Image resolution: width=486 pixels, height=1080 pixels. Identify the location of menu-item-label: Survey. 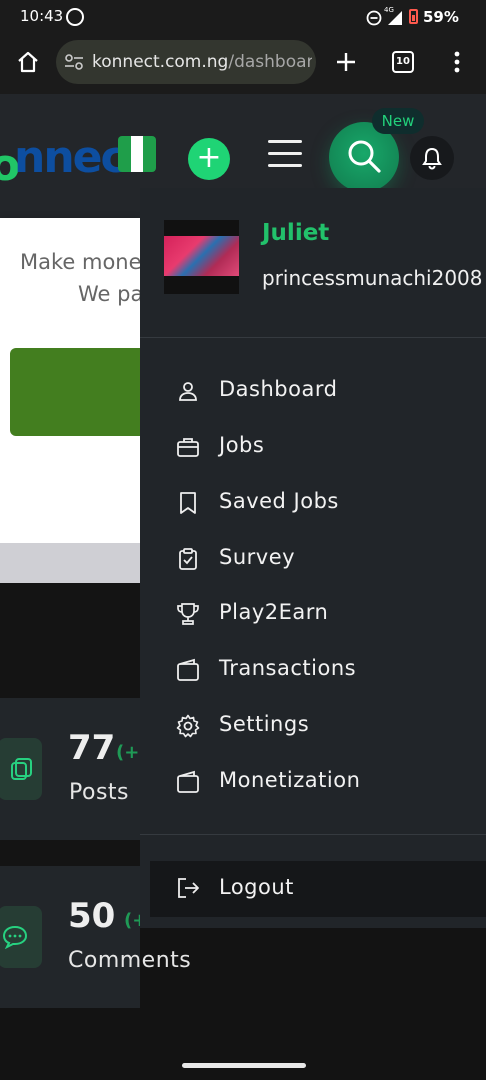
(257, 557).